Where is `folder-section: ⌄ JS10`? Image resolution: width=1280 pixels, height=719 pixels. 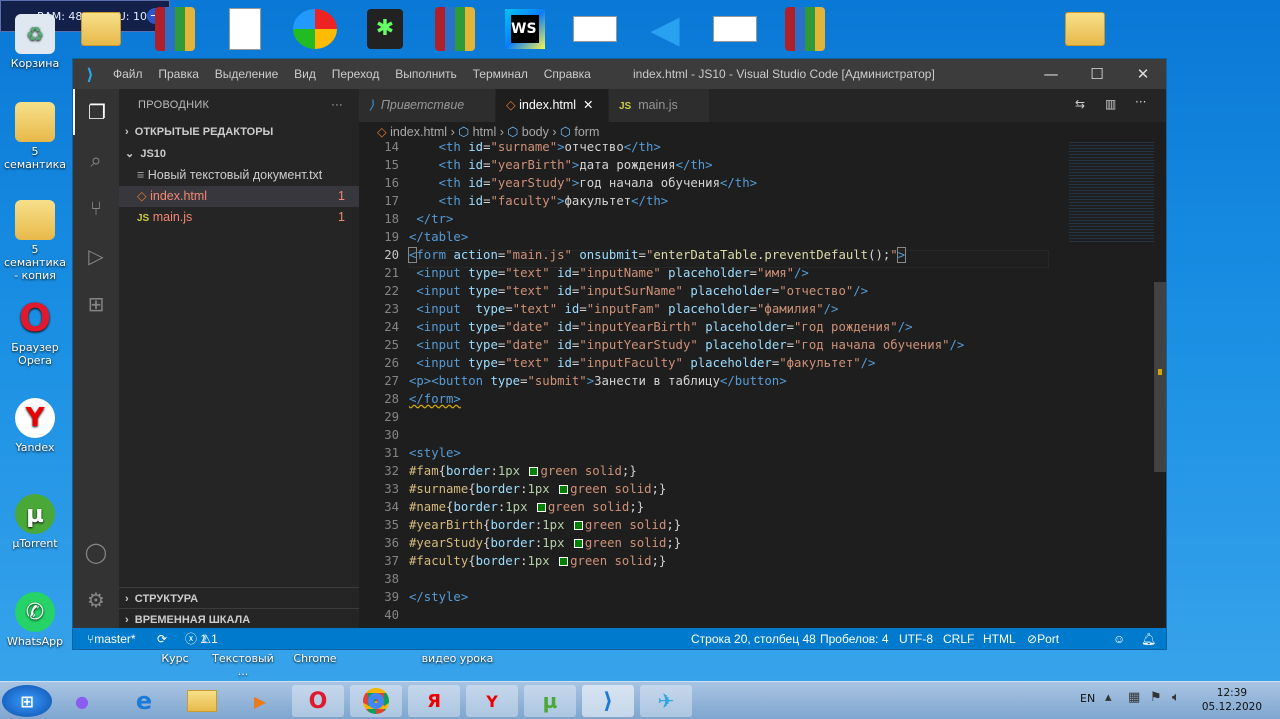 folder-section: ⌄ JS10 is located at coordinates (239, 154).